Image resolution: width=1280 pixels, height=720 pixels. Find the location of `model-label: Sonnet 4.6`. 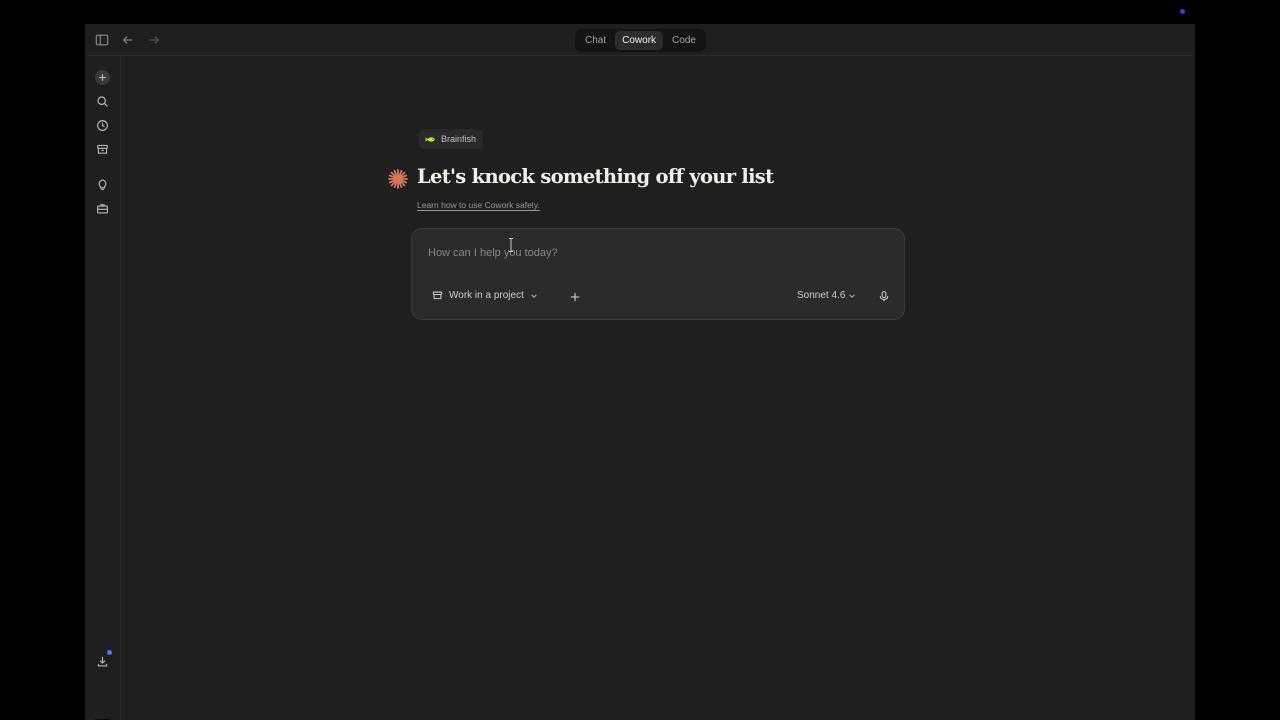

model-label: Sonnet 4.6 is located at coordinates (821, 295).